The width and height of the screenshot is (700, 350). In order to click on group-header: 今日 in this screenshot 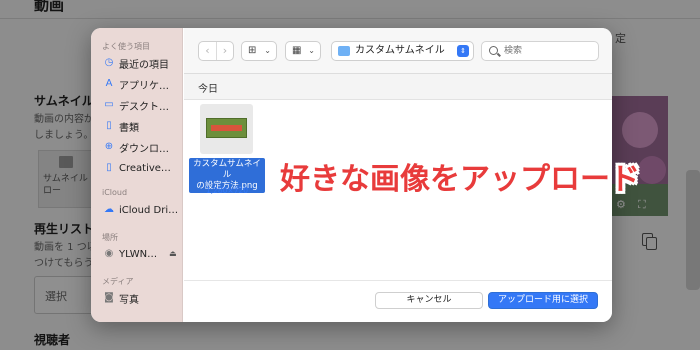, I will do `click(398, 87)`.